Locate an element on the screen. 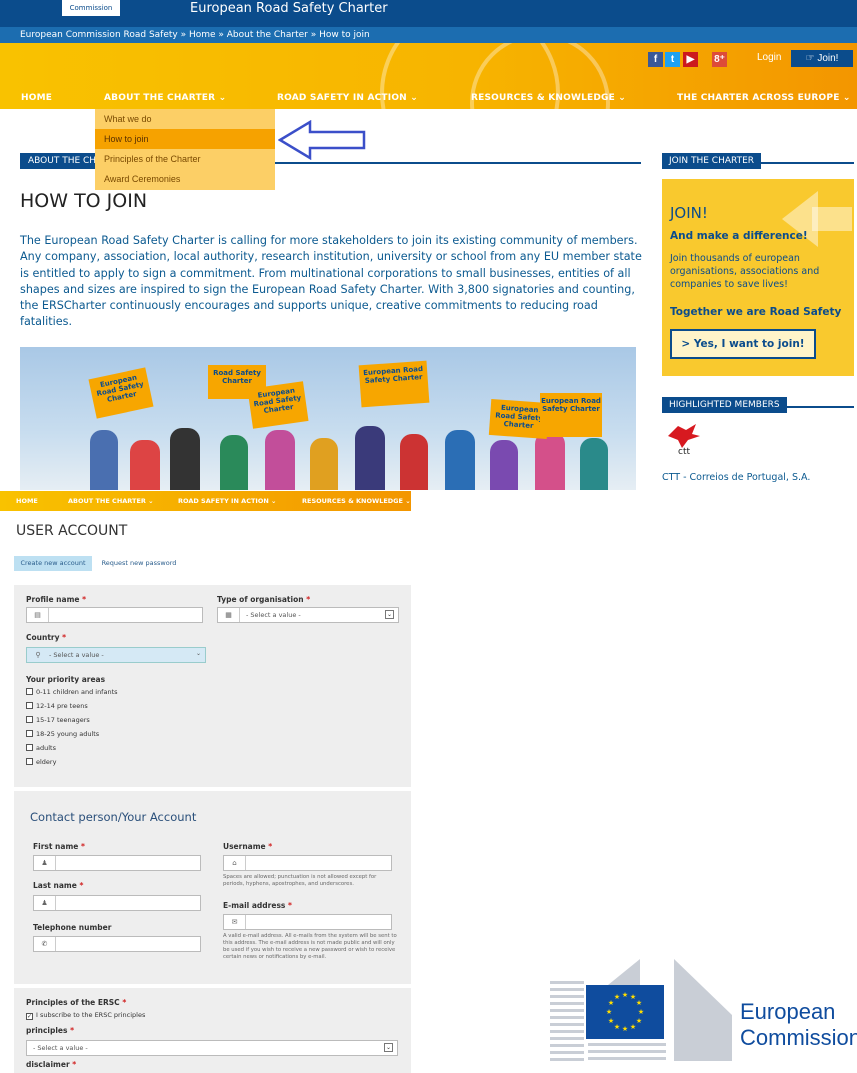 The width and height of the screenshot is (857, 1073). priority-checkbox: 18-25 young adults is located at coordinates (62, 734).